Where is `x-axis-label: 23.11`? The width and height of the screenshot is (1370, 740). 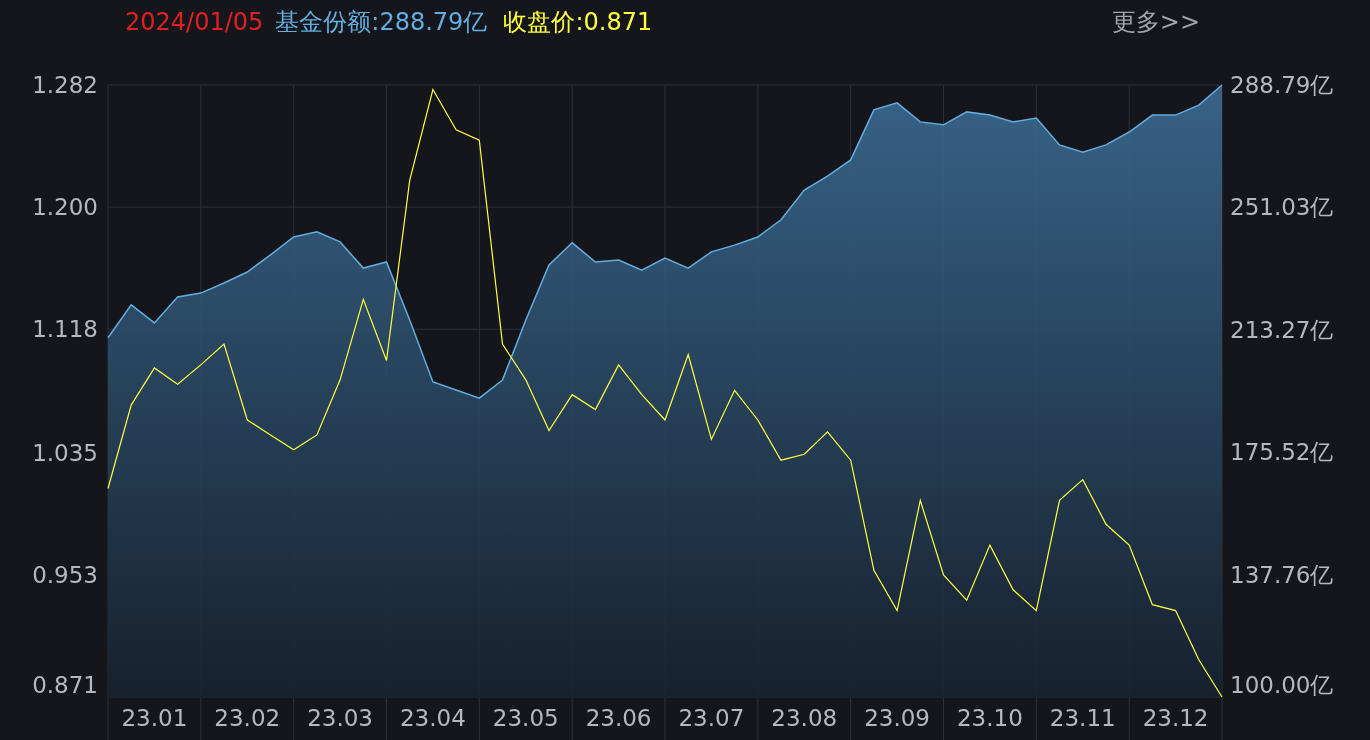 x-axis-label: 23.11 is located at coordinates (1082, 718).